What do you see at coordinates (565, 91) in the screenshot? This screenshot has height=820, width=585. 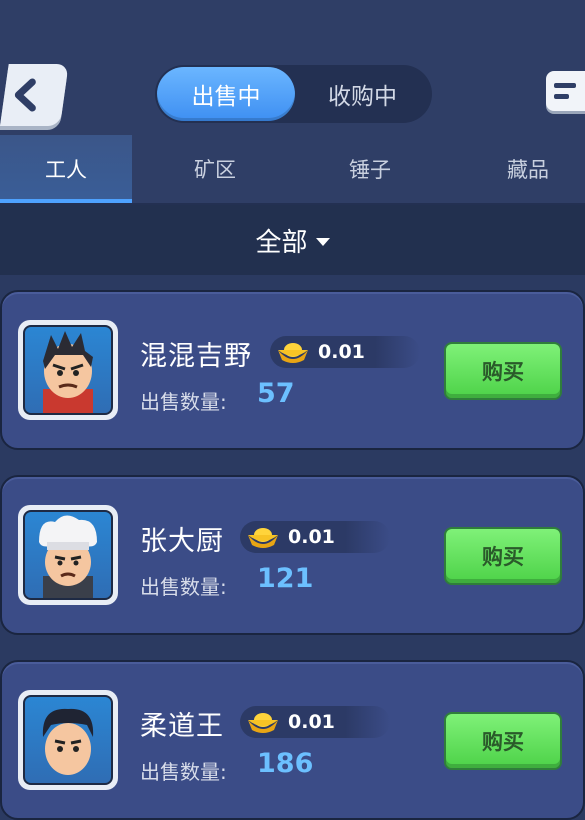 I see `menu-button` at bounding box center [565, 91].